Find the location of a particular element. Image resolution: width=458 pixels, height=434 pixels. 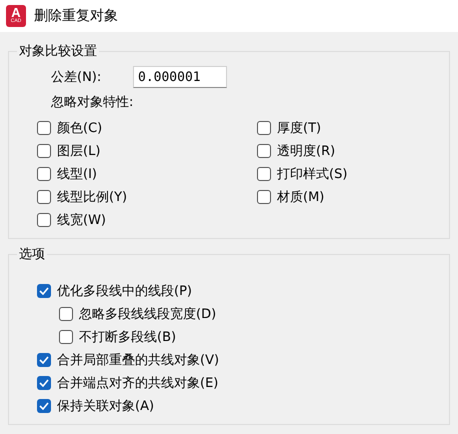

field-label: 公差(N): is located at coordinates (76, 77).